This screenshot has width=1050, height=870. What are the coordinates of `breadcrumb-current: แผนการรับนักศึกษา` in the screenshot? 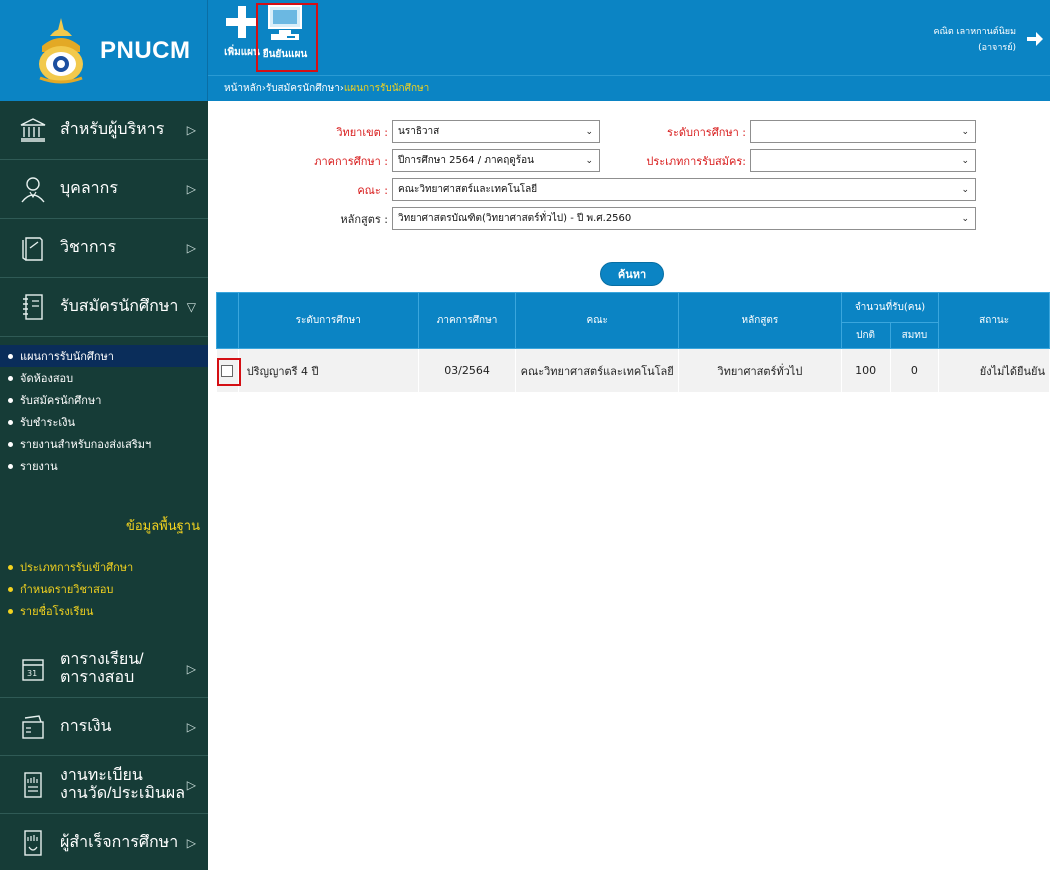 It's located at (386, 88).